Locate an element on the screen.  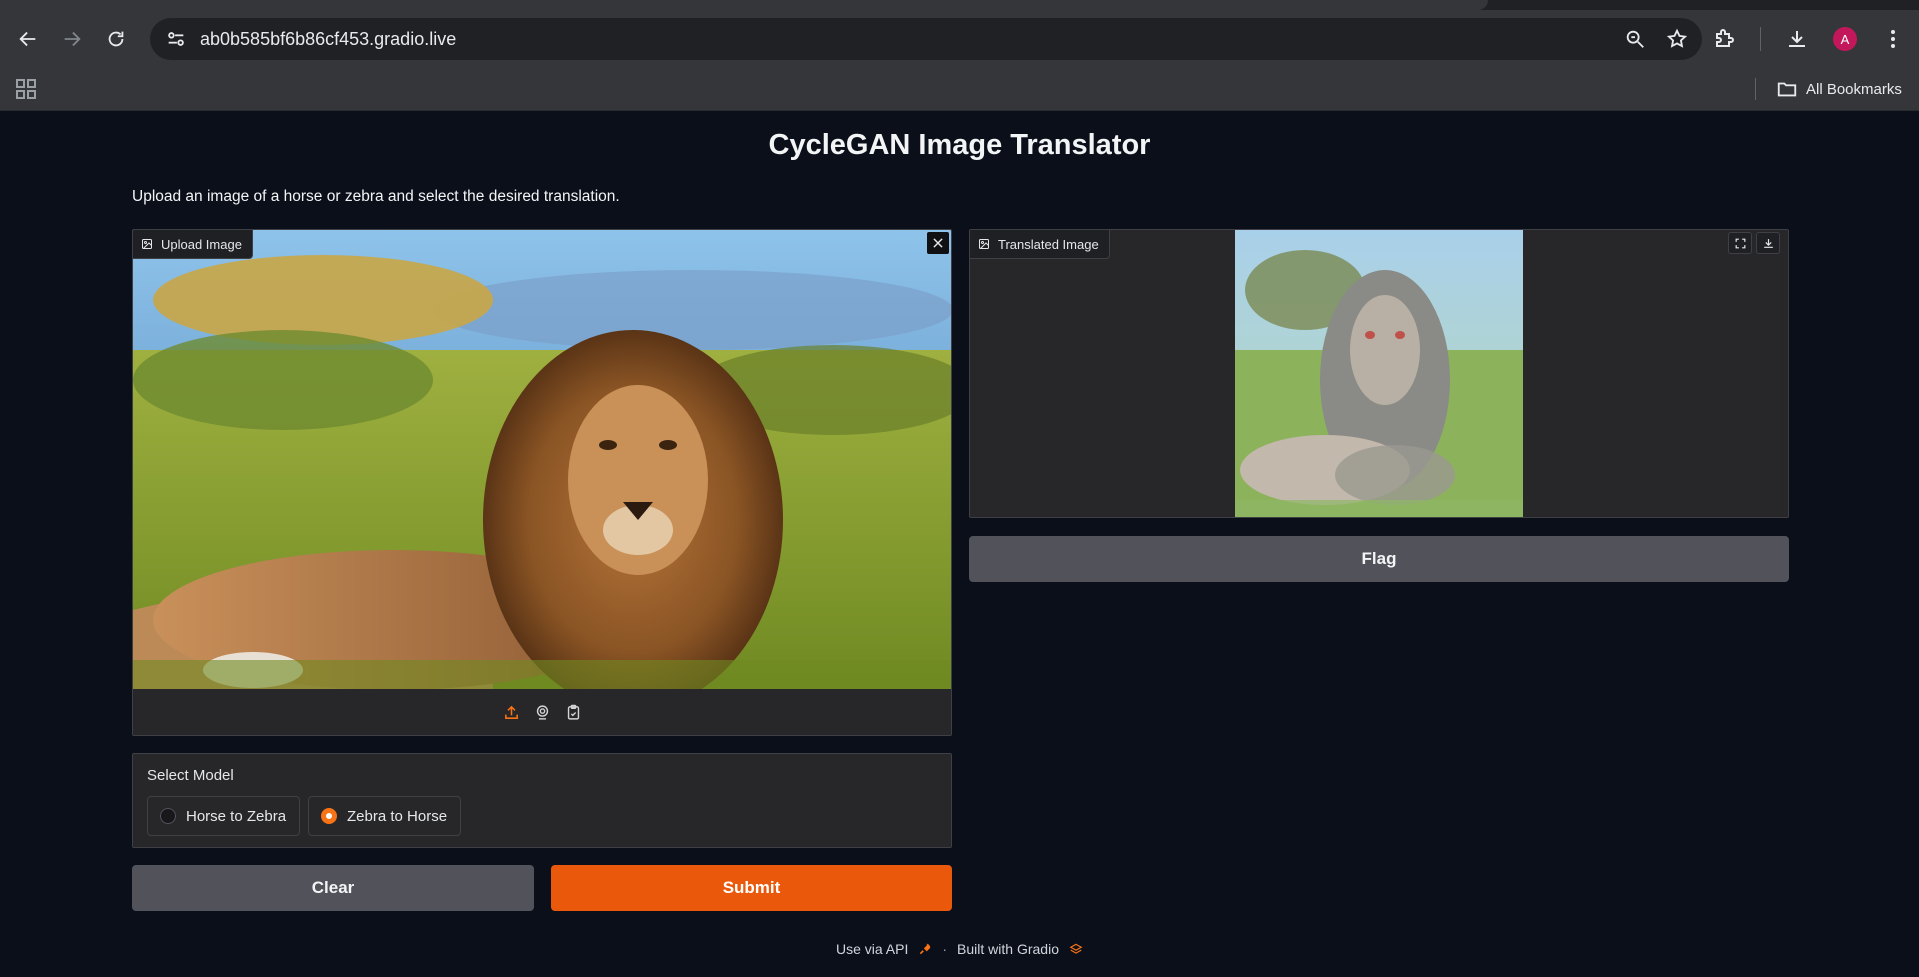
translated-lion-image is located at coordinates (1379, 373).